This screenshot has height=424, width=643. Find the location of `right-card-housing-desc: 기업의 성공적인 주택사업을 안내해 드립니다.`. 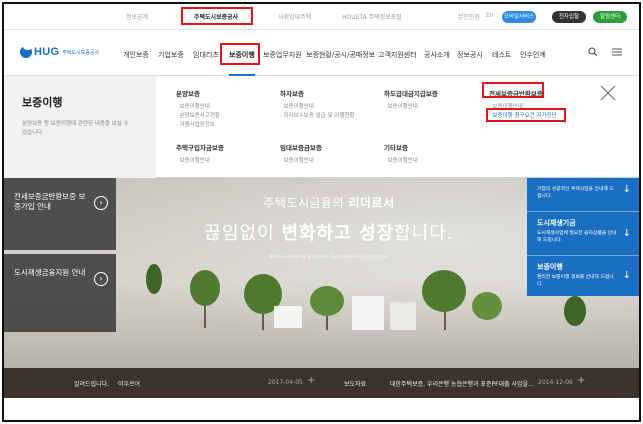

right-card-housing-desc: 기업의 성공적인 주택사업을 안내해 드립니다. is located at coordinates (575, 193).